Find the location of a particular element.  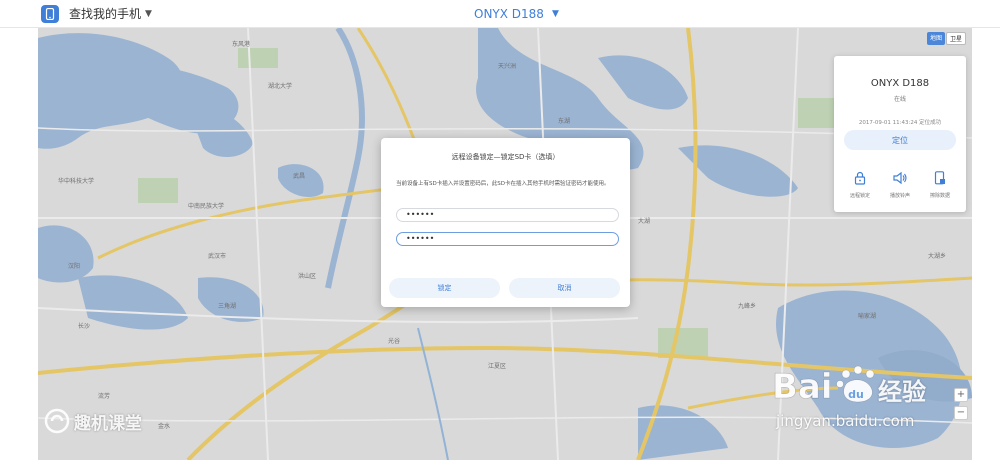

watermark-url: jingyan.baidu.com is located at coordinates (845, 421).